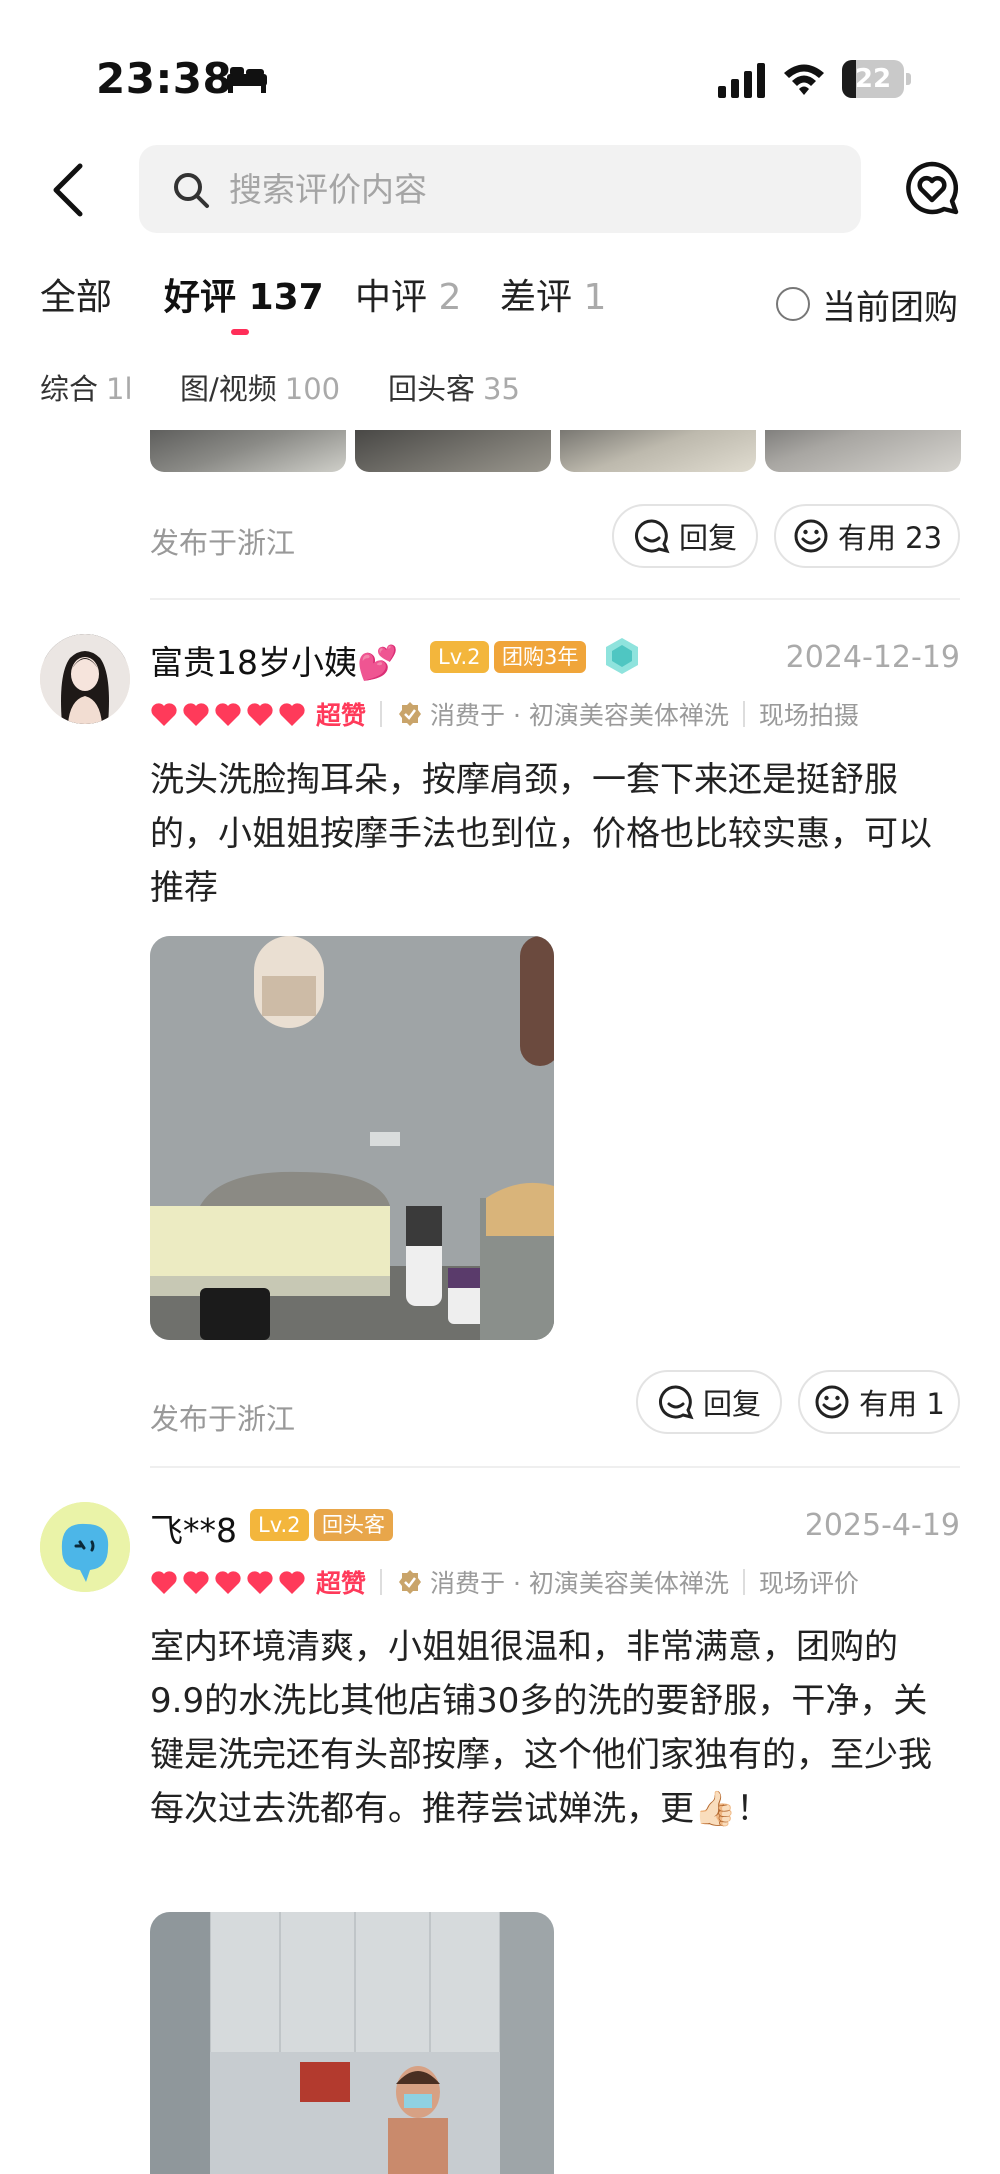 This screenshot has width=1000, height=2174. I want to click on review-tag: 现场拍摄, so click(808, 715).